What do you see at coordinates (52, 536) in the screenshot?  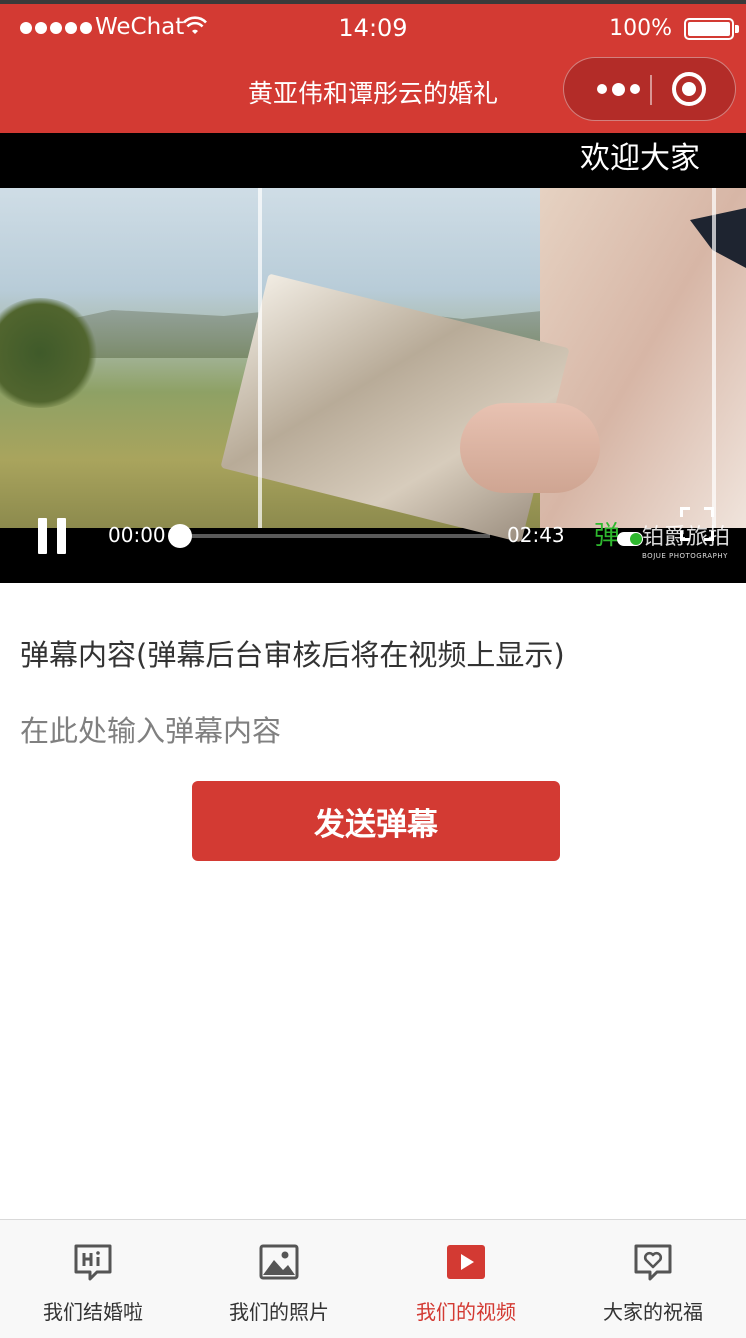 I see `pause-button` at bounding box center [52, 536].